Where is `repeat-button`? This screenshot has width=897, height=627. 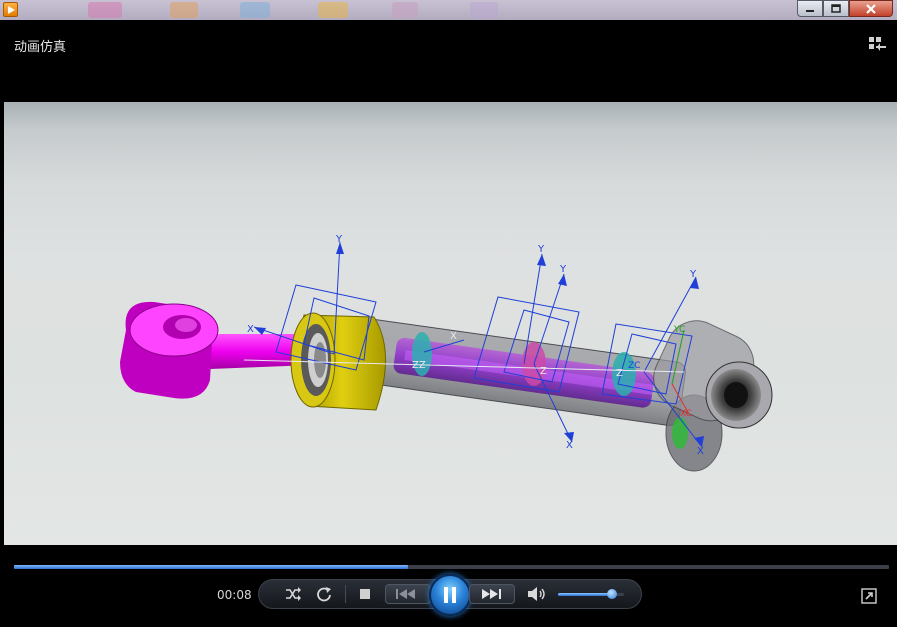
repeat-button is located at coordinates (324, 594).